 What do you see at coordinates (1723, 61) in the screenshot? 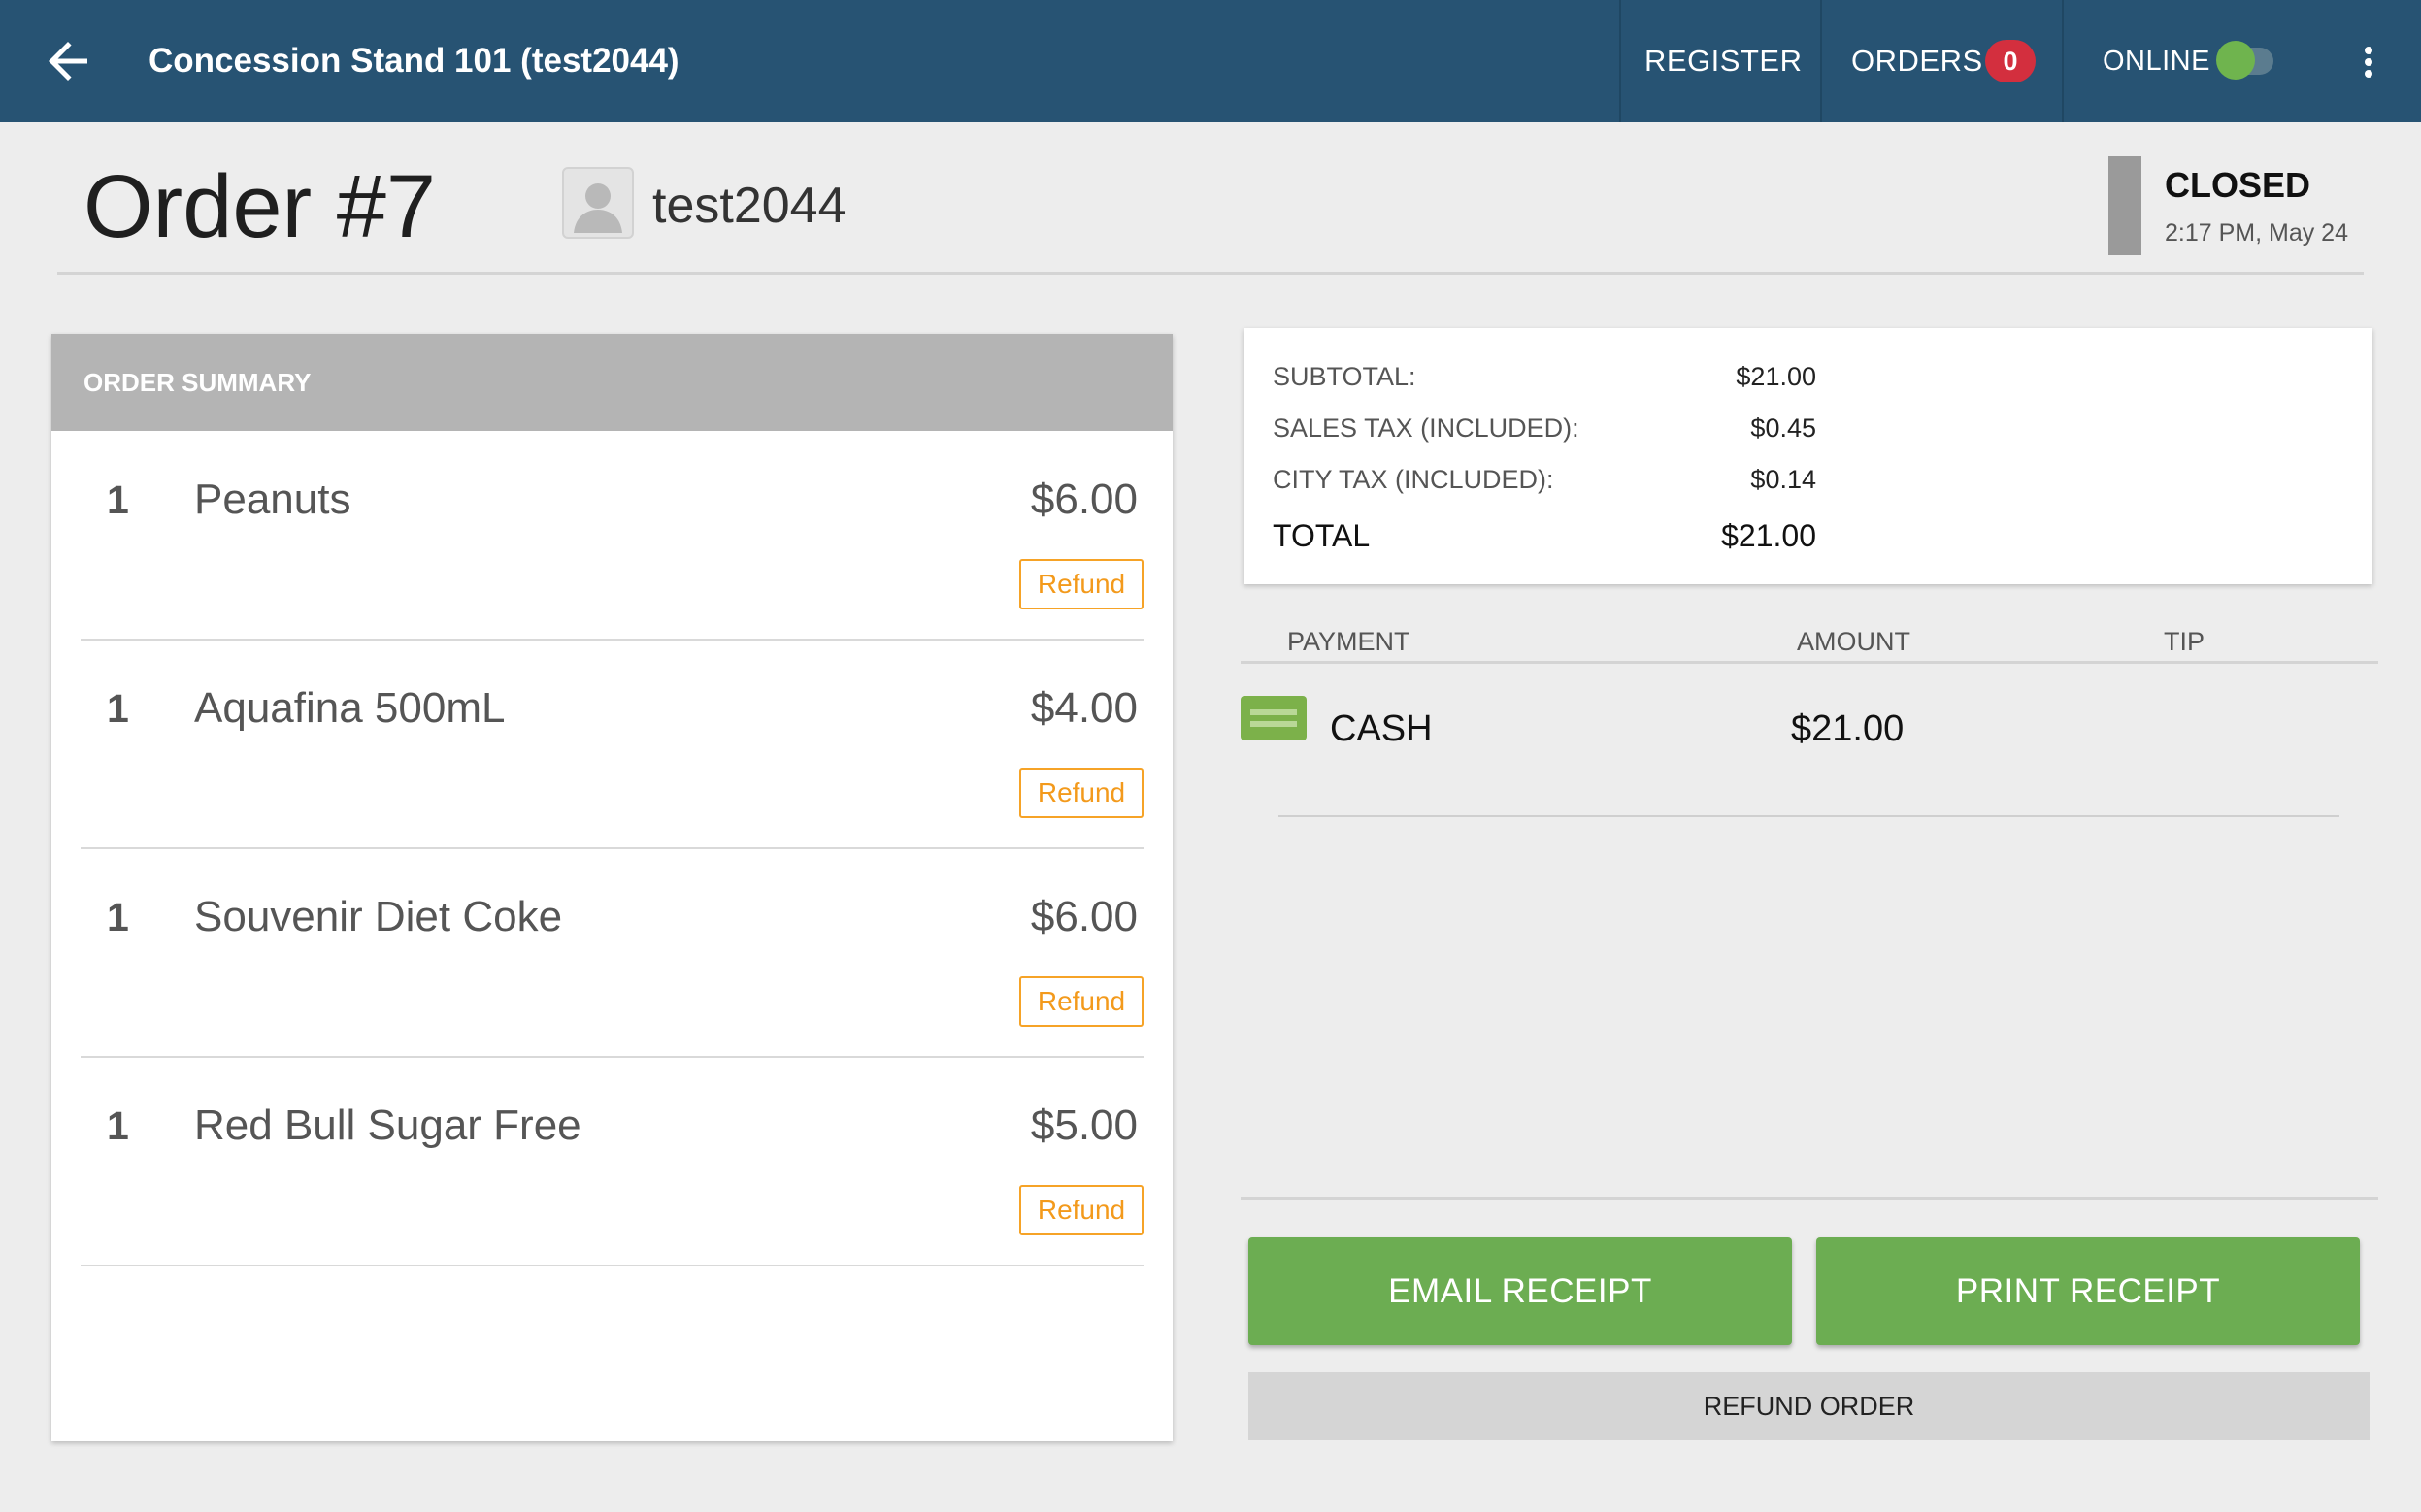
I see `nav-register: REGISTER` at bounding box center [1723, 61].